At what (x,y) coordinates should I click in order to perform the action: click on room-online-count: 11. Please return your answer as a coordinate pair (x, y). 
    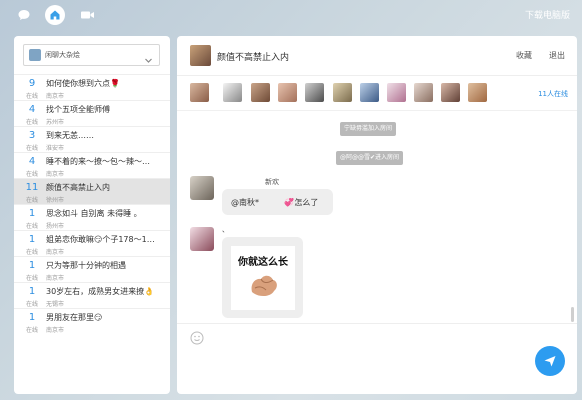
    Looking at the image, I should click on (32, 187).